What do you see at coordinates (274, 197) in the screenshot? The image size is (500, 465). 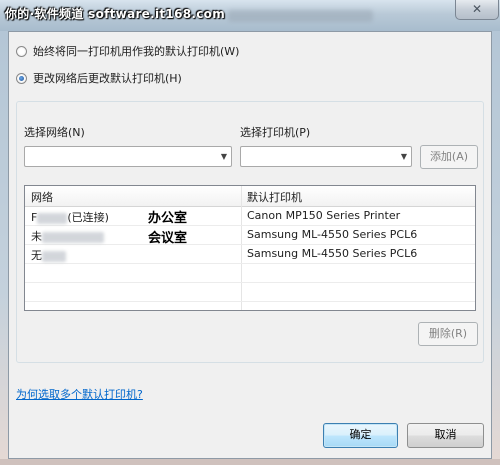 I see `column-header-printer: 默认打印机` at bounding box center [274, 197].